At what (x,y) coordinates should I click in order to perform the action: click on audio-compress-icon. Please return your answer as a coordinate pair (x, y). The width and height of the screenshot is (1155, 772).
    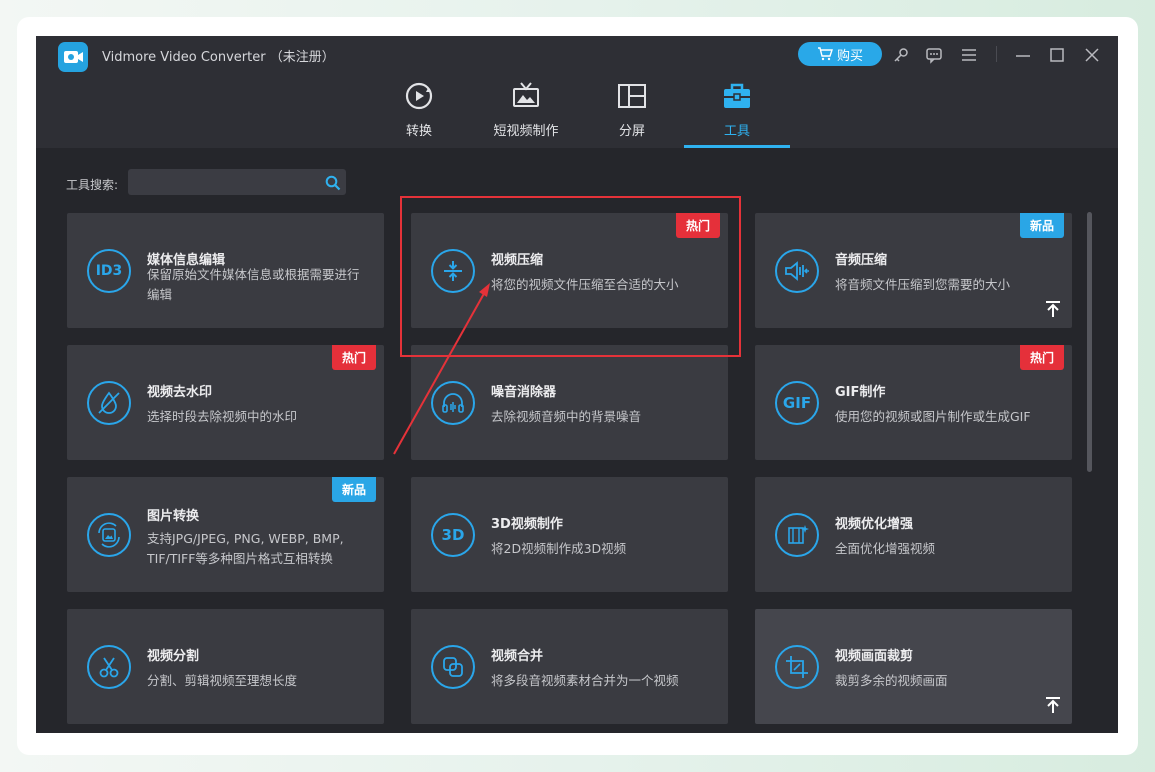
    Looking at the image, I should click on (797, 271).